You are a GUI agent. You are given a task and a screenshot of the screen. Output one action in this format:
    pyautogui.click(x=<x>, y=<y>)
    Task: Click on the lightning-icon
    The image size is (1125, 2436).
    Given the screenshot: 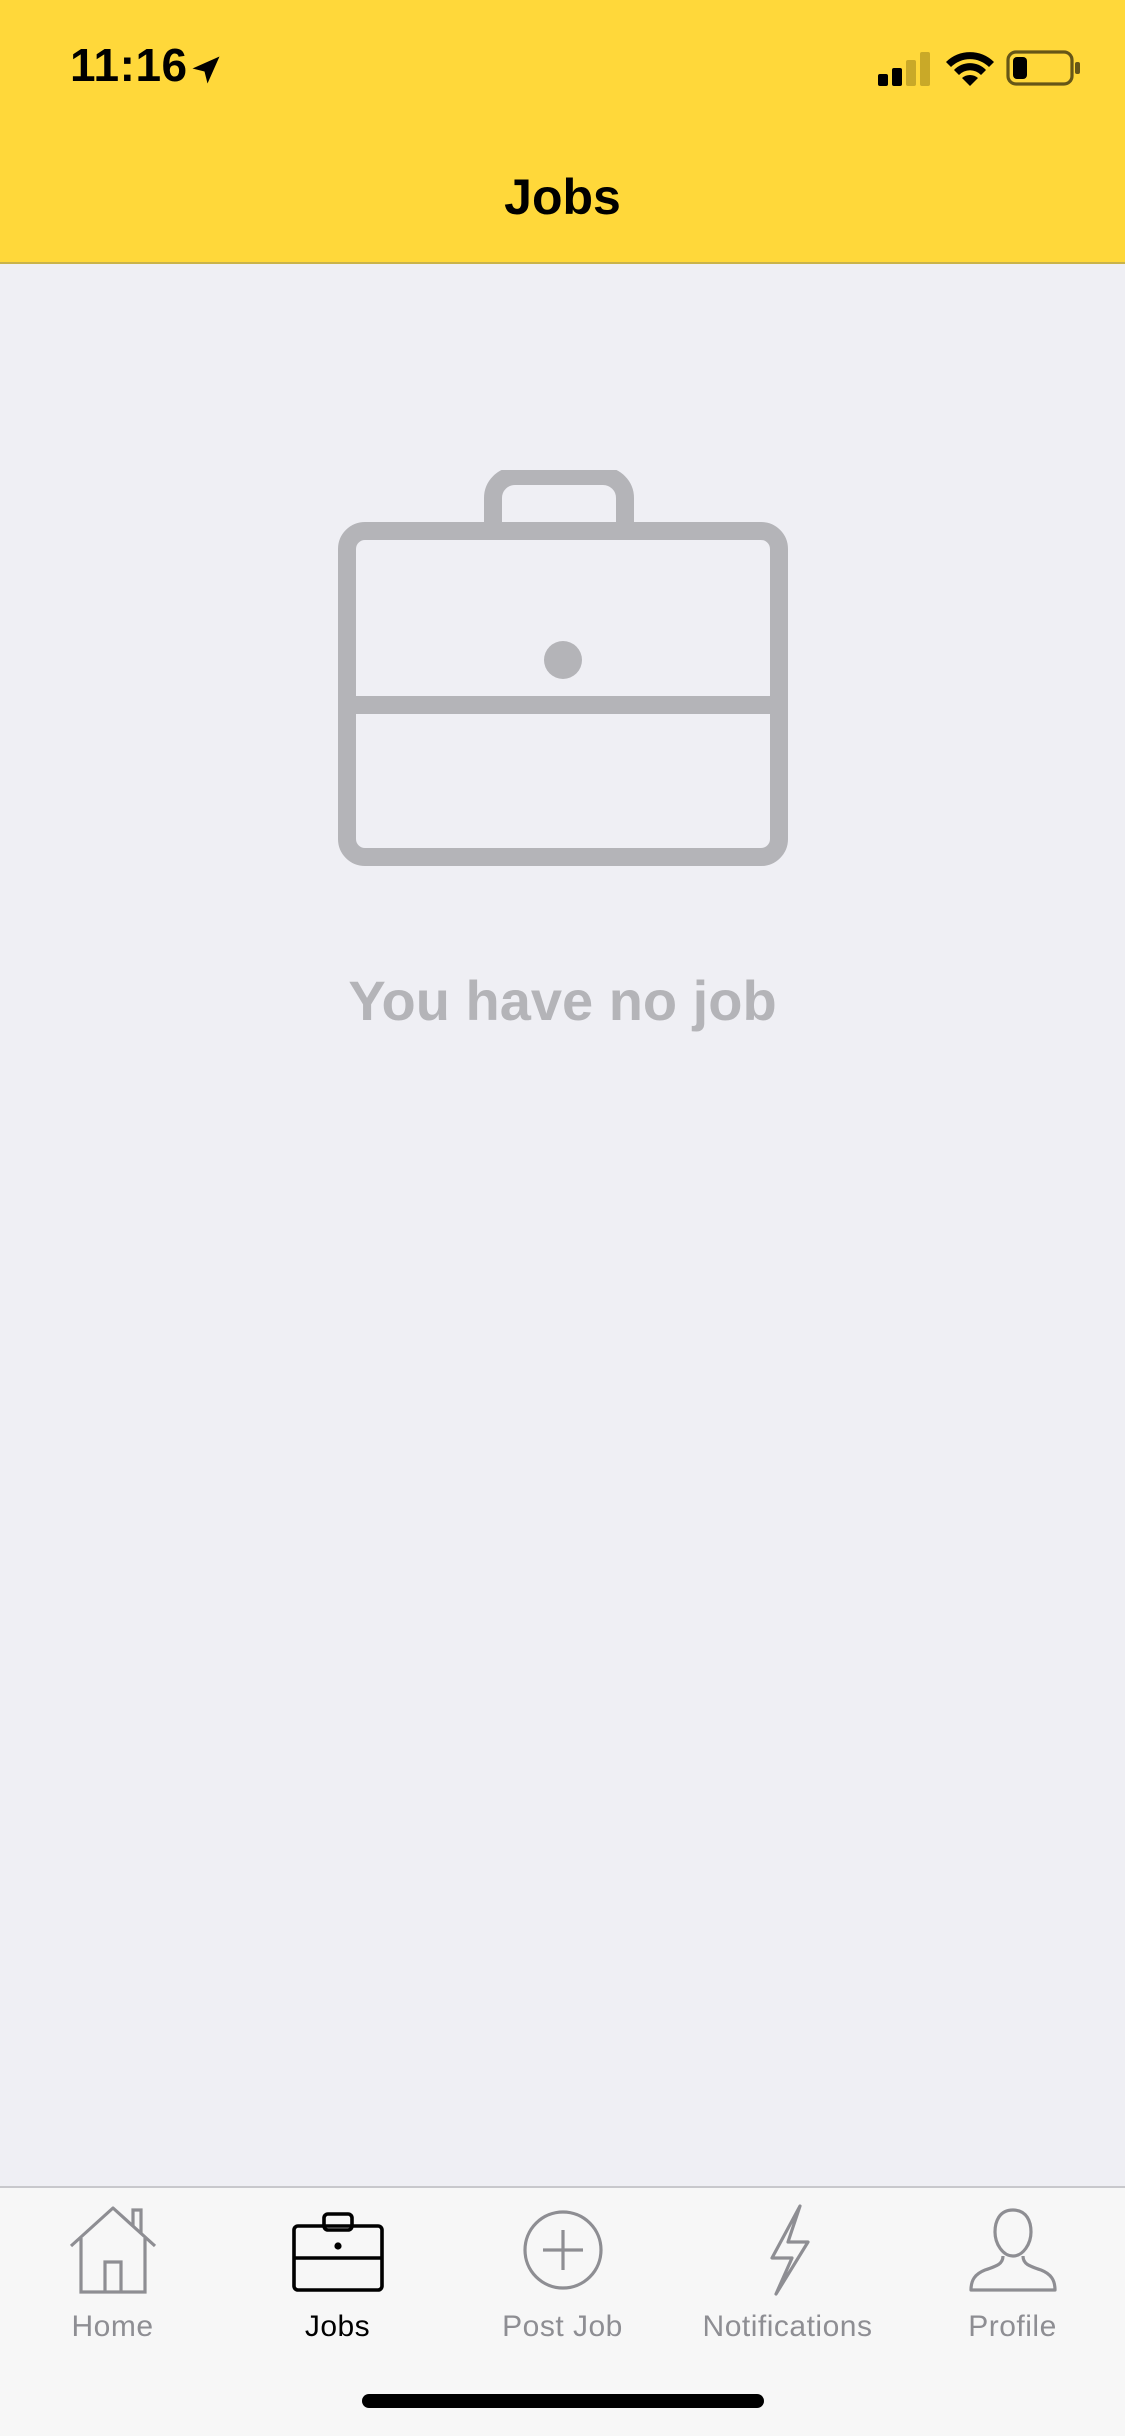 What is the action you would take?
    pyautogui.click(x=789, y=2250)
    